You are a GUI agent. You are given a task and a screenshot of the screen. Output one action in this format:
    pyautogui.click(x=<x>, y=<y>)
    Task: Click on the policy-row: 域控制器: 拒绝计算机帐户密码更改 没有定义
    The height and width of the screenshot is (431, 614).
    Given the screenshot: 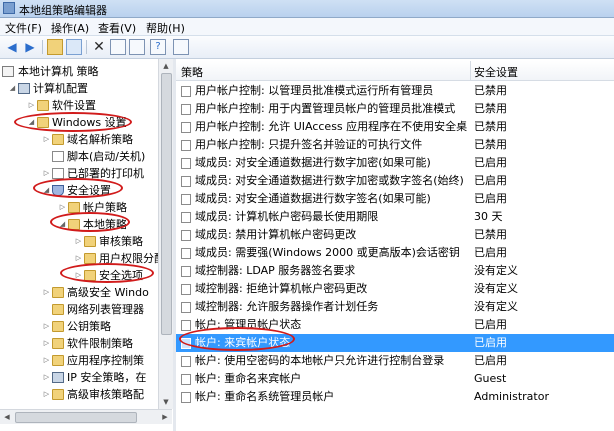 What is the action you would take?
    pyautogui.click(x=395, y=289)
    